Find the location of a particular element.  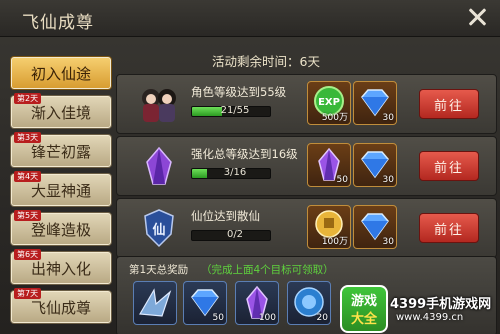

day-tab-label: 大显神通 is located at coordinates (60, 191).